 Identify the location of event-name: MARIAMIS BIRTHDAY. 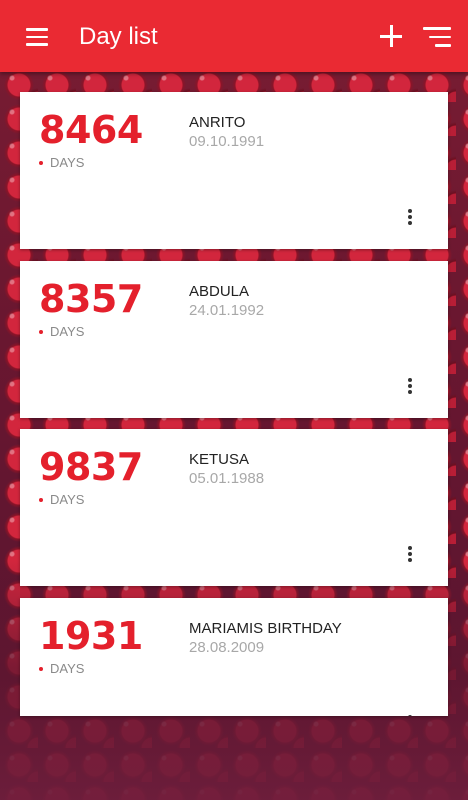
(265, 628).